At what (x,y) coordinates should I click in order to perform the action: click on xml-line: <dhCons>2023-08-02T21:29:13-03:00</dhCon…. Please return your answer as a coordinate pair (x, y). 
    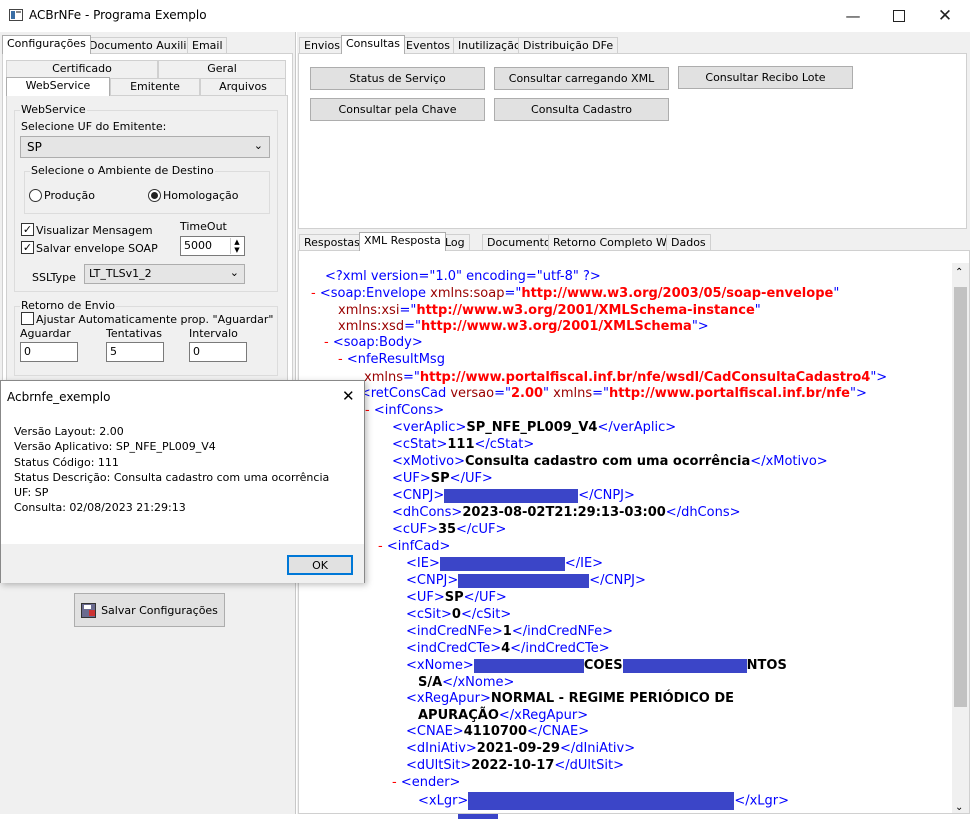
    Looking at the image, I should click on (566, 512).